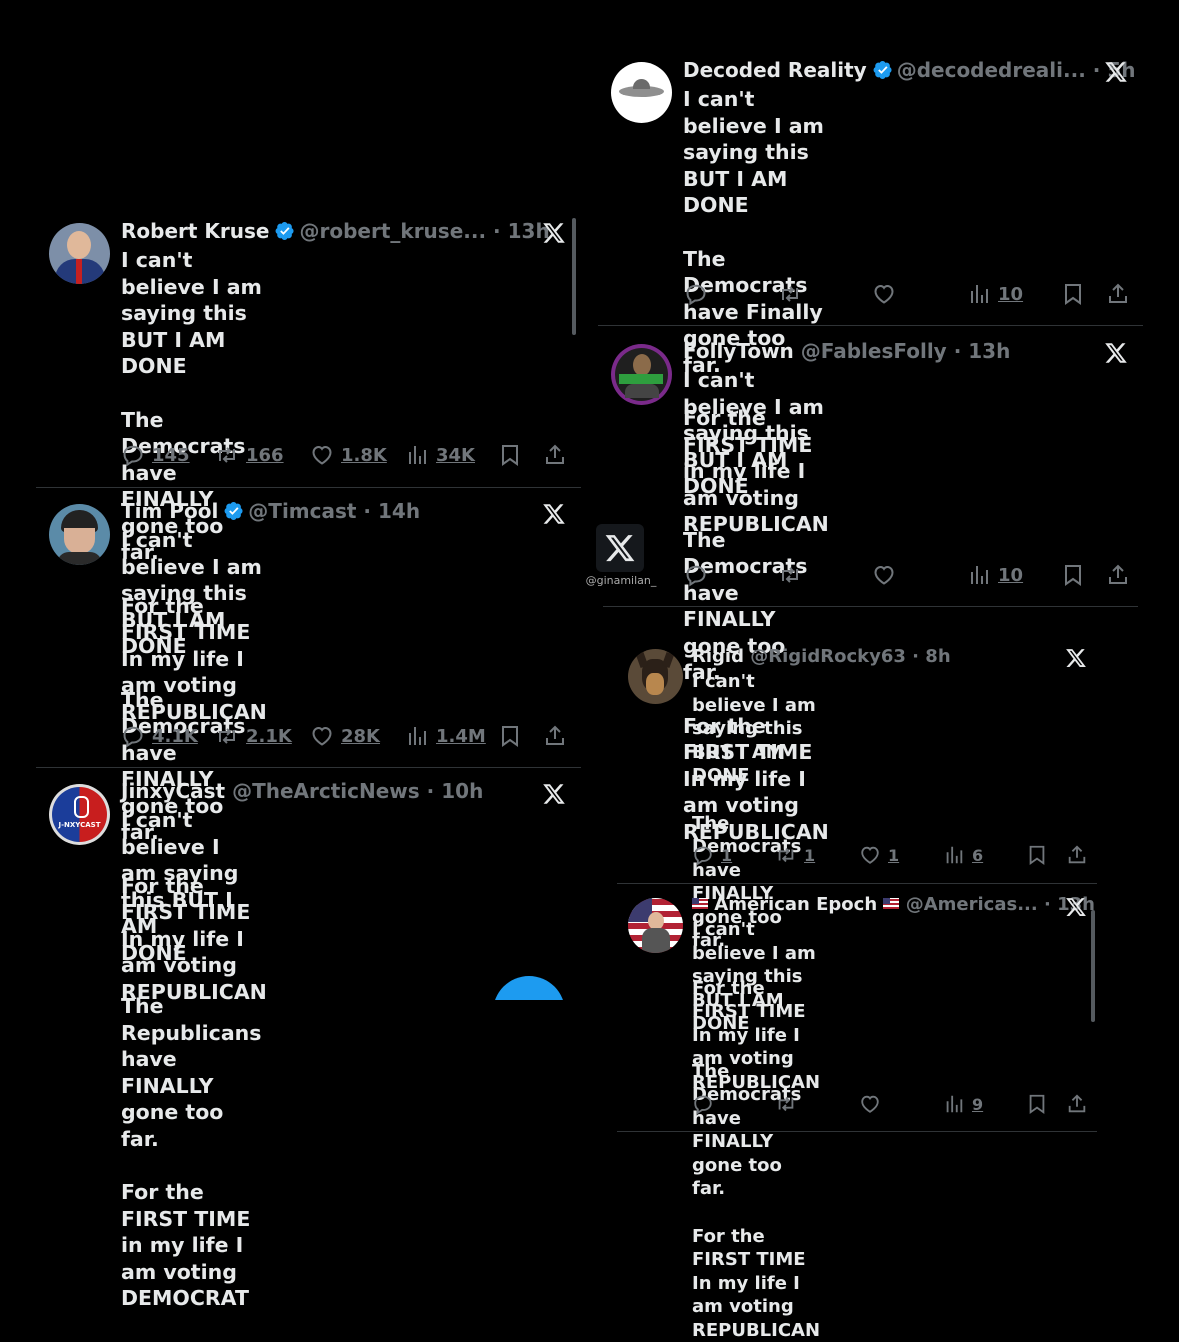  I want to click on timestamp: 13h, so click(989, 351).